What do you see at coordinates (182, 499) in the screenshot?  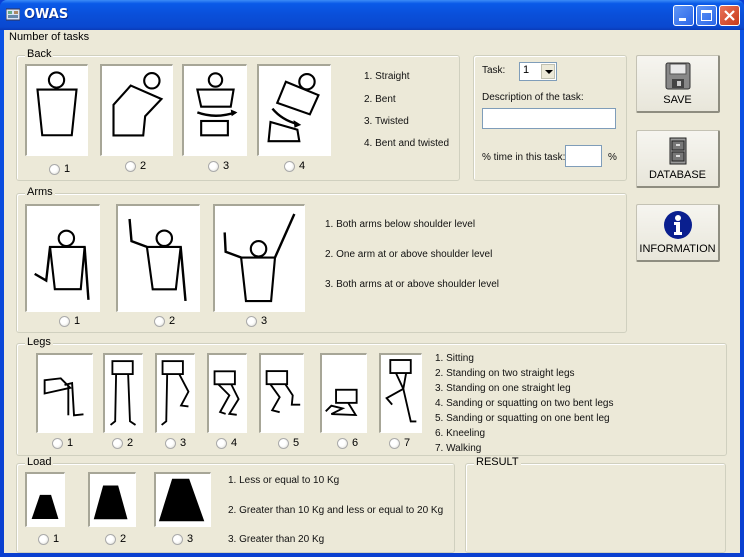 I see `load-option-3-image` at bounding box center [182, 499].